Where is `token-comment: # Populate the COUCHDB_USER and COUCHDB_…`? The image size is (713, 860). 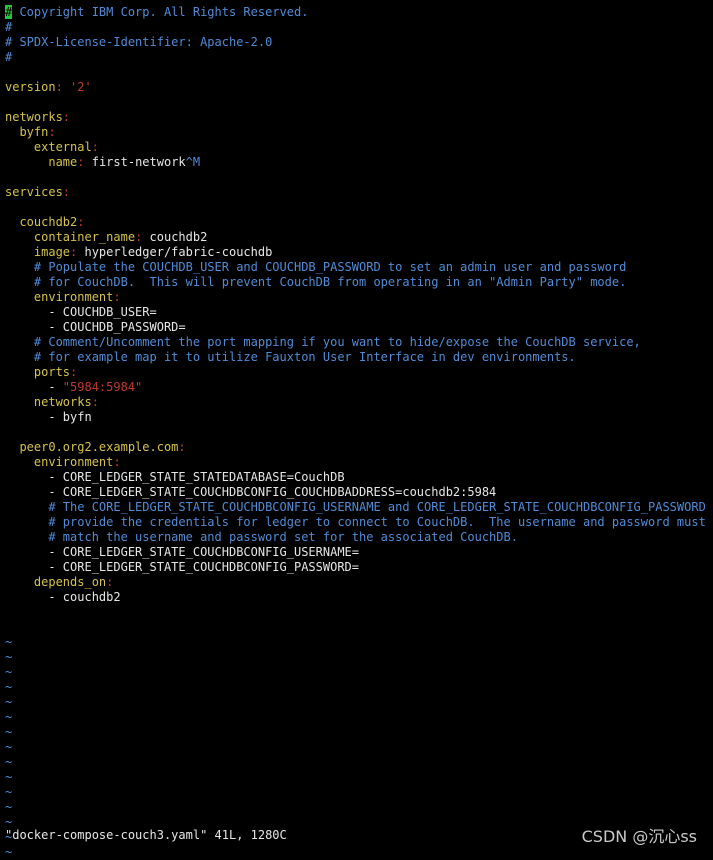
token-comment: # Populate the COUCHDB_USER and COUCHDB_… is located at coordinates (316, 267).